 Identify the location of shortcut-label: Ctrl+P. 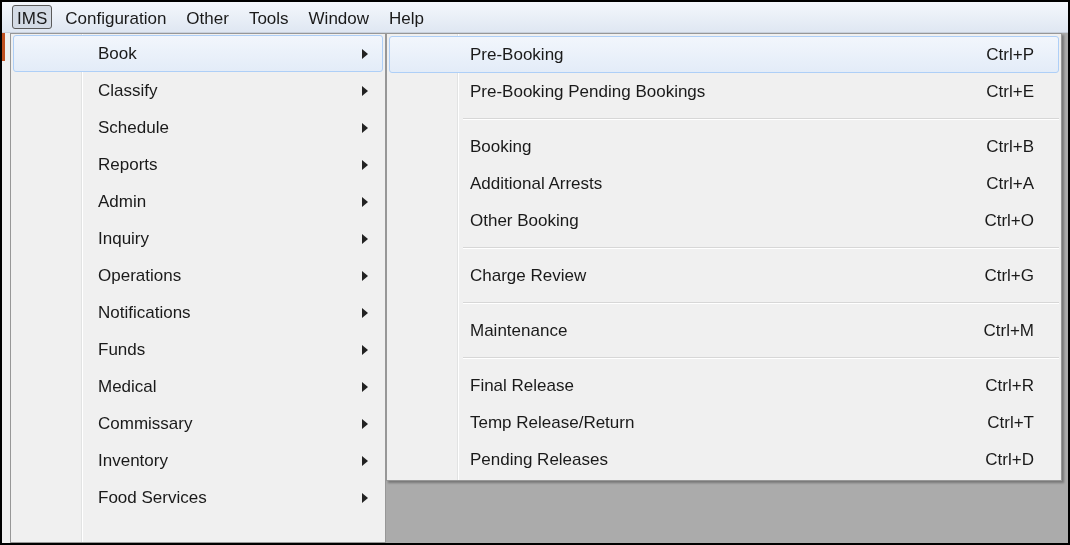
(1010, 54).